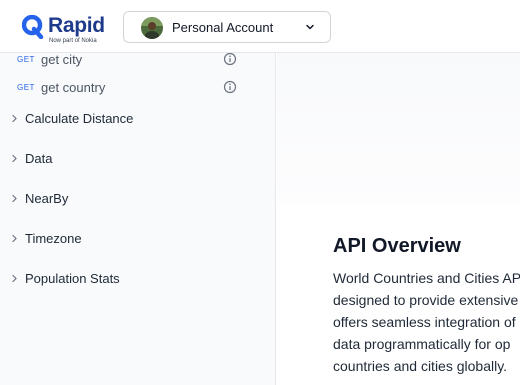  What do you see at coordinates (310, 27) in the screenshot?
I see `chevron-down-icon` at bounding box center [310, 27].